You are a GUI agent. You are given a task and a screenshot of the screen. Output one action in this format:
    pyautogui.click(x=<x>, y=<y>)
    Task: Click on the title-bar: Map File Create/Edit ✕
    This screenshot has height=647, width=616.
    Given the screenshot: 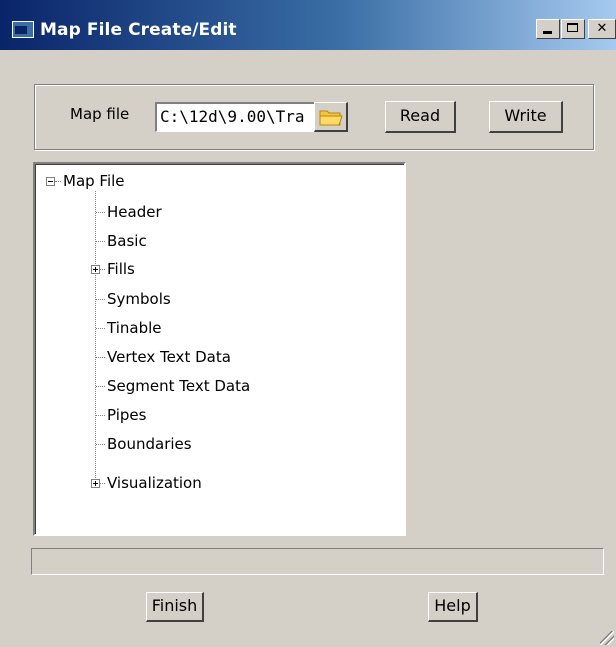 What is the action you would take?
    pyautogui.click(x=308, y=25)
    